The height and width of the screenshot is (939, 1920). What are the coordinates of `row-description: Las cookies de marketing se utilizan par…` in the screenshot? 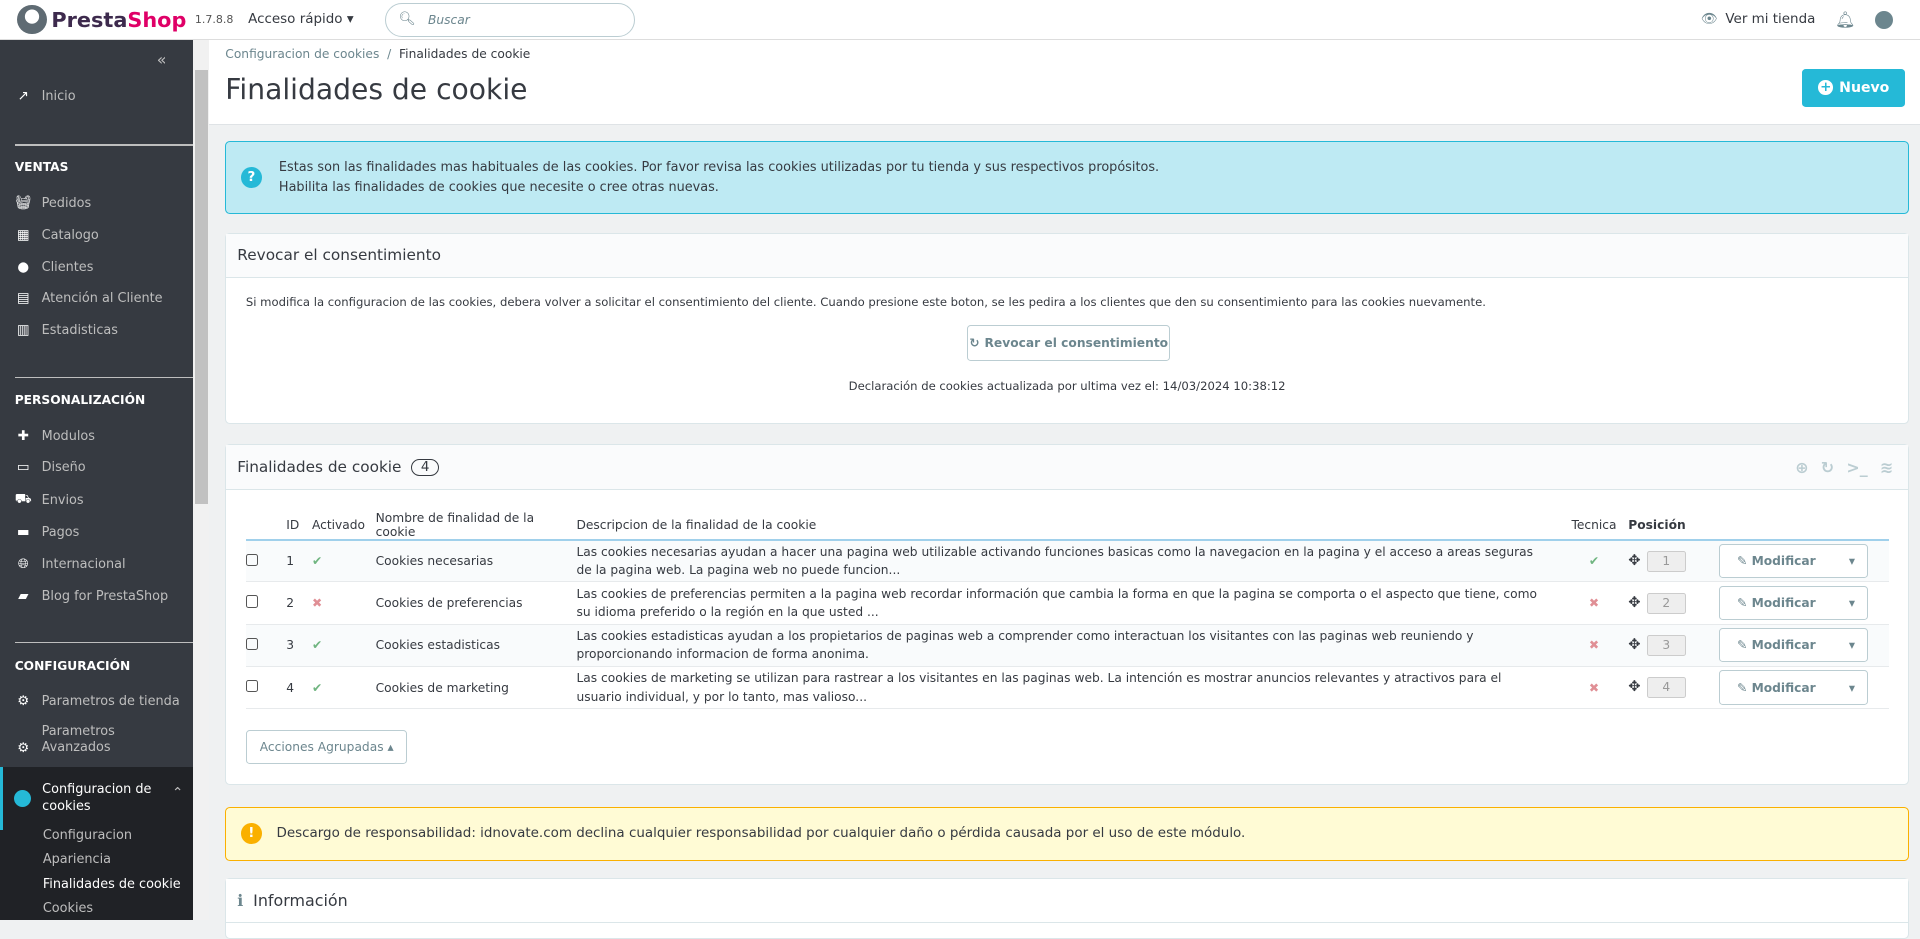 It's located at (1068, 688).